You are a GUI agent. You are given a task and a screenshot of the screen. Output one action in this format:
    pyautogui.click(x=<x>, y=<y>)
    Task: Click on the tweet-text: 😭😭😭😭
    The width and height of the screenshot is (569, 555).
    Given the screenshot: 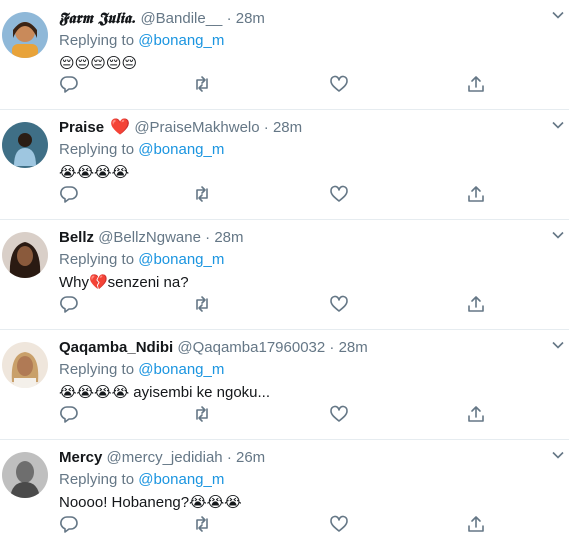 What is the action you would take?
    pyautogui.click(x=94, y=172)
    